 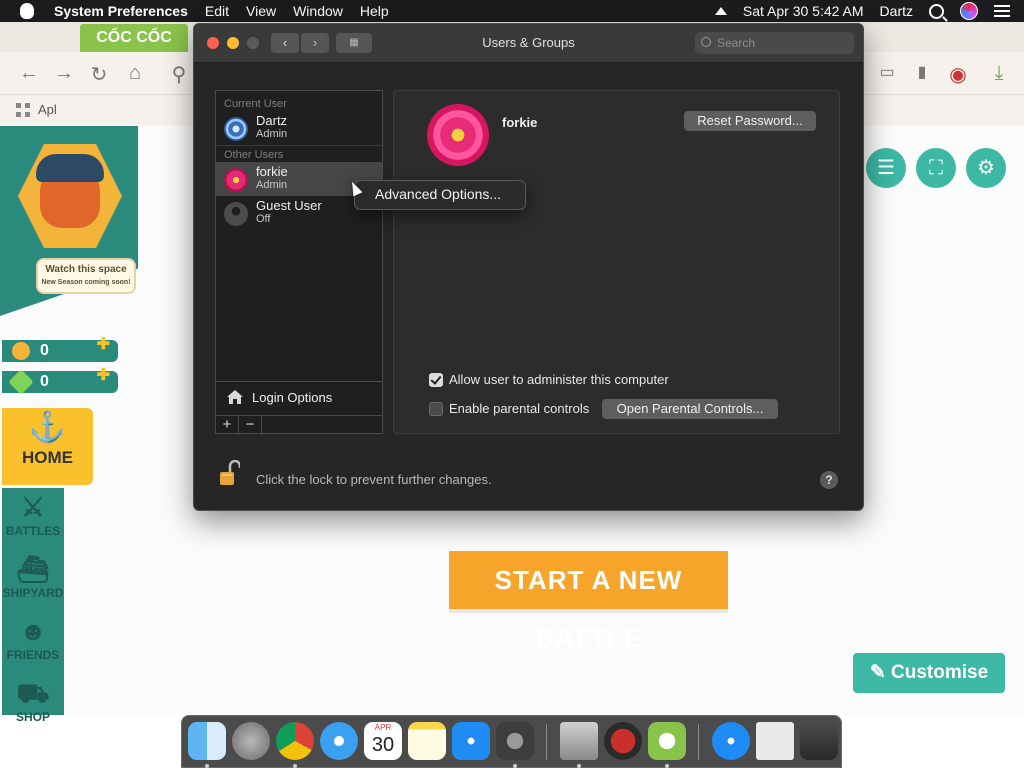 I want to click on settings-button: ⚙, so click(x=986, y=168).